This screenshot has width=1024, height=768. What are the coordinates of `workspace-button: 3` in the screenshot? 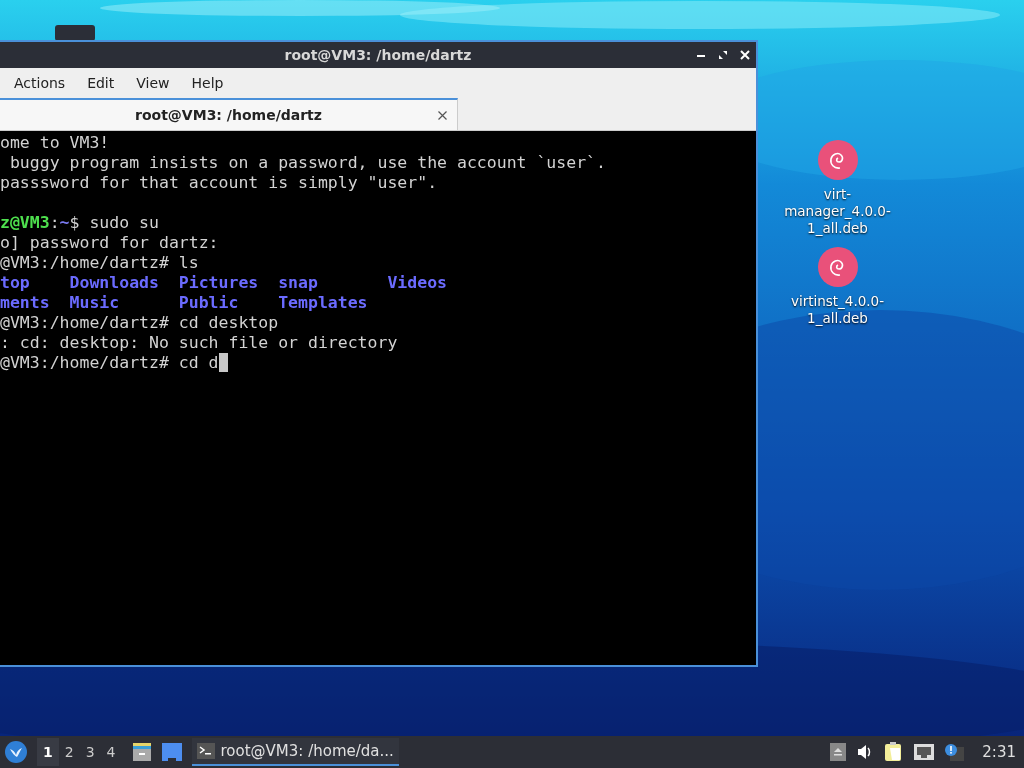 It's located at (90, 752).